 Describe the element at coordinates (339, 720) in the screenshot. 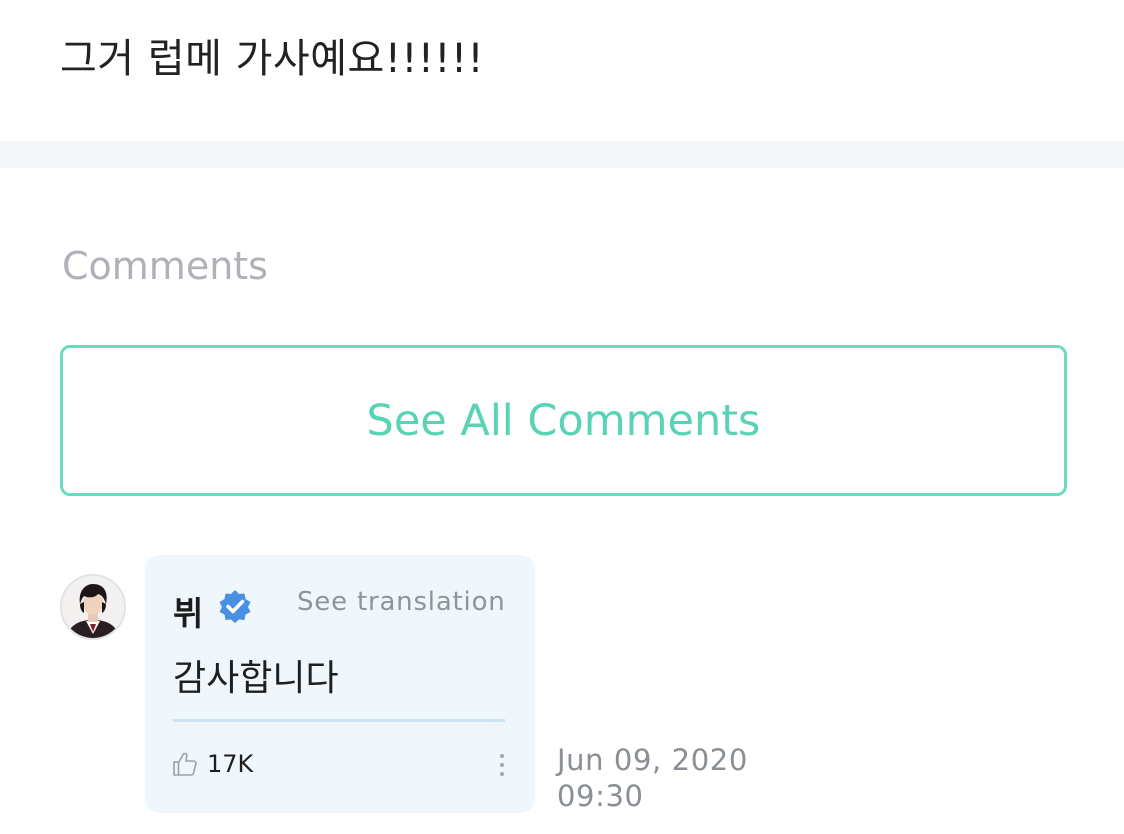

I see `bubble-divider` at that location.